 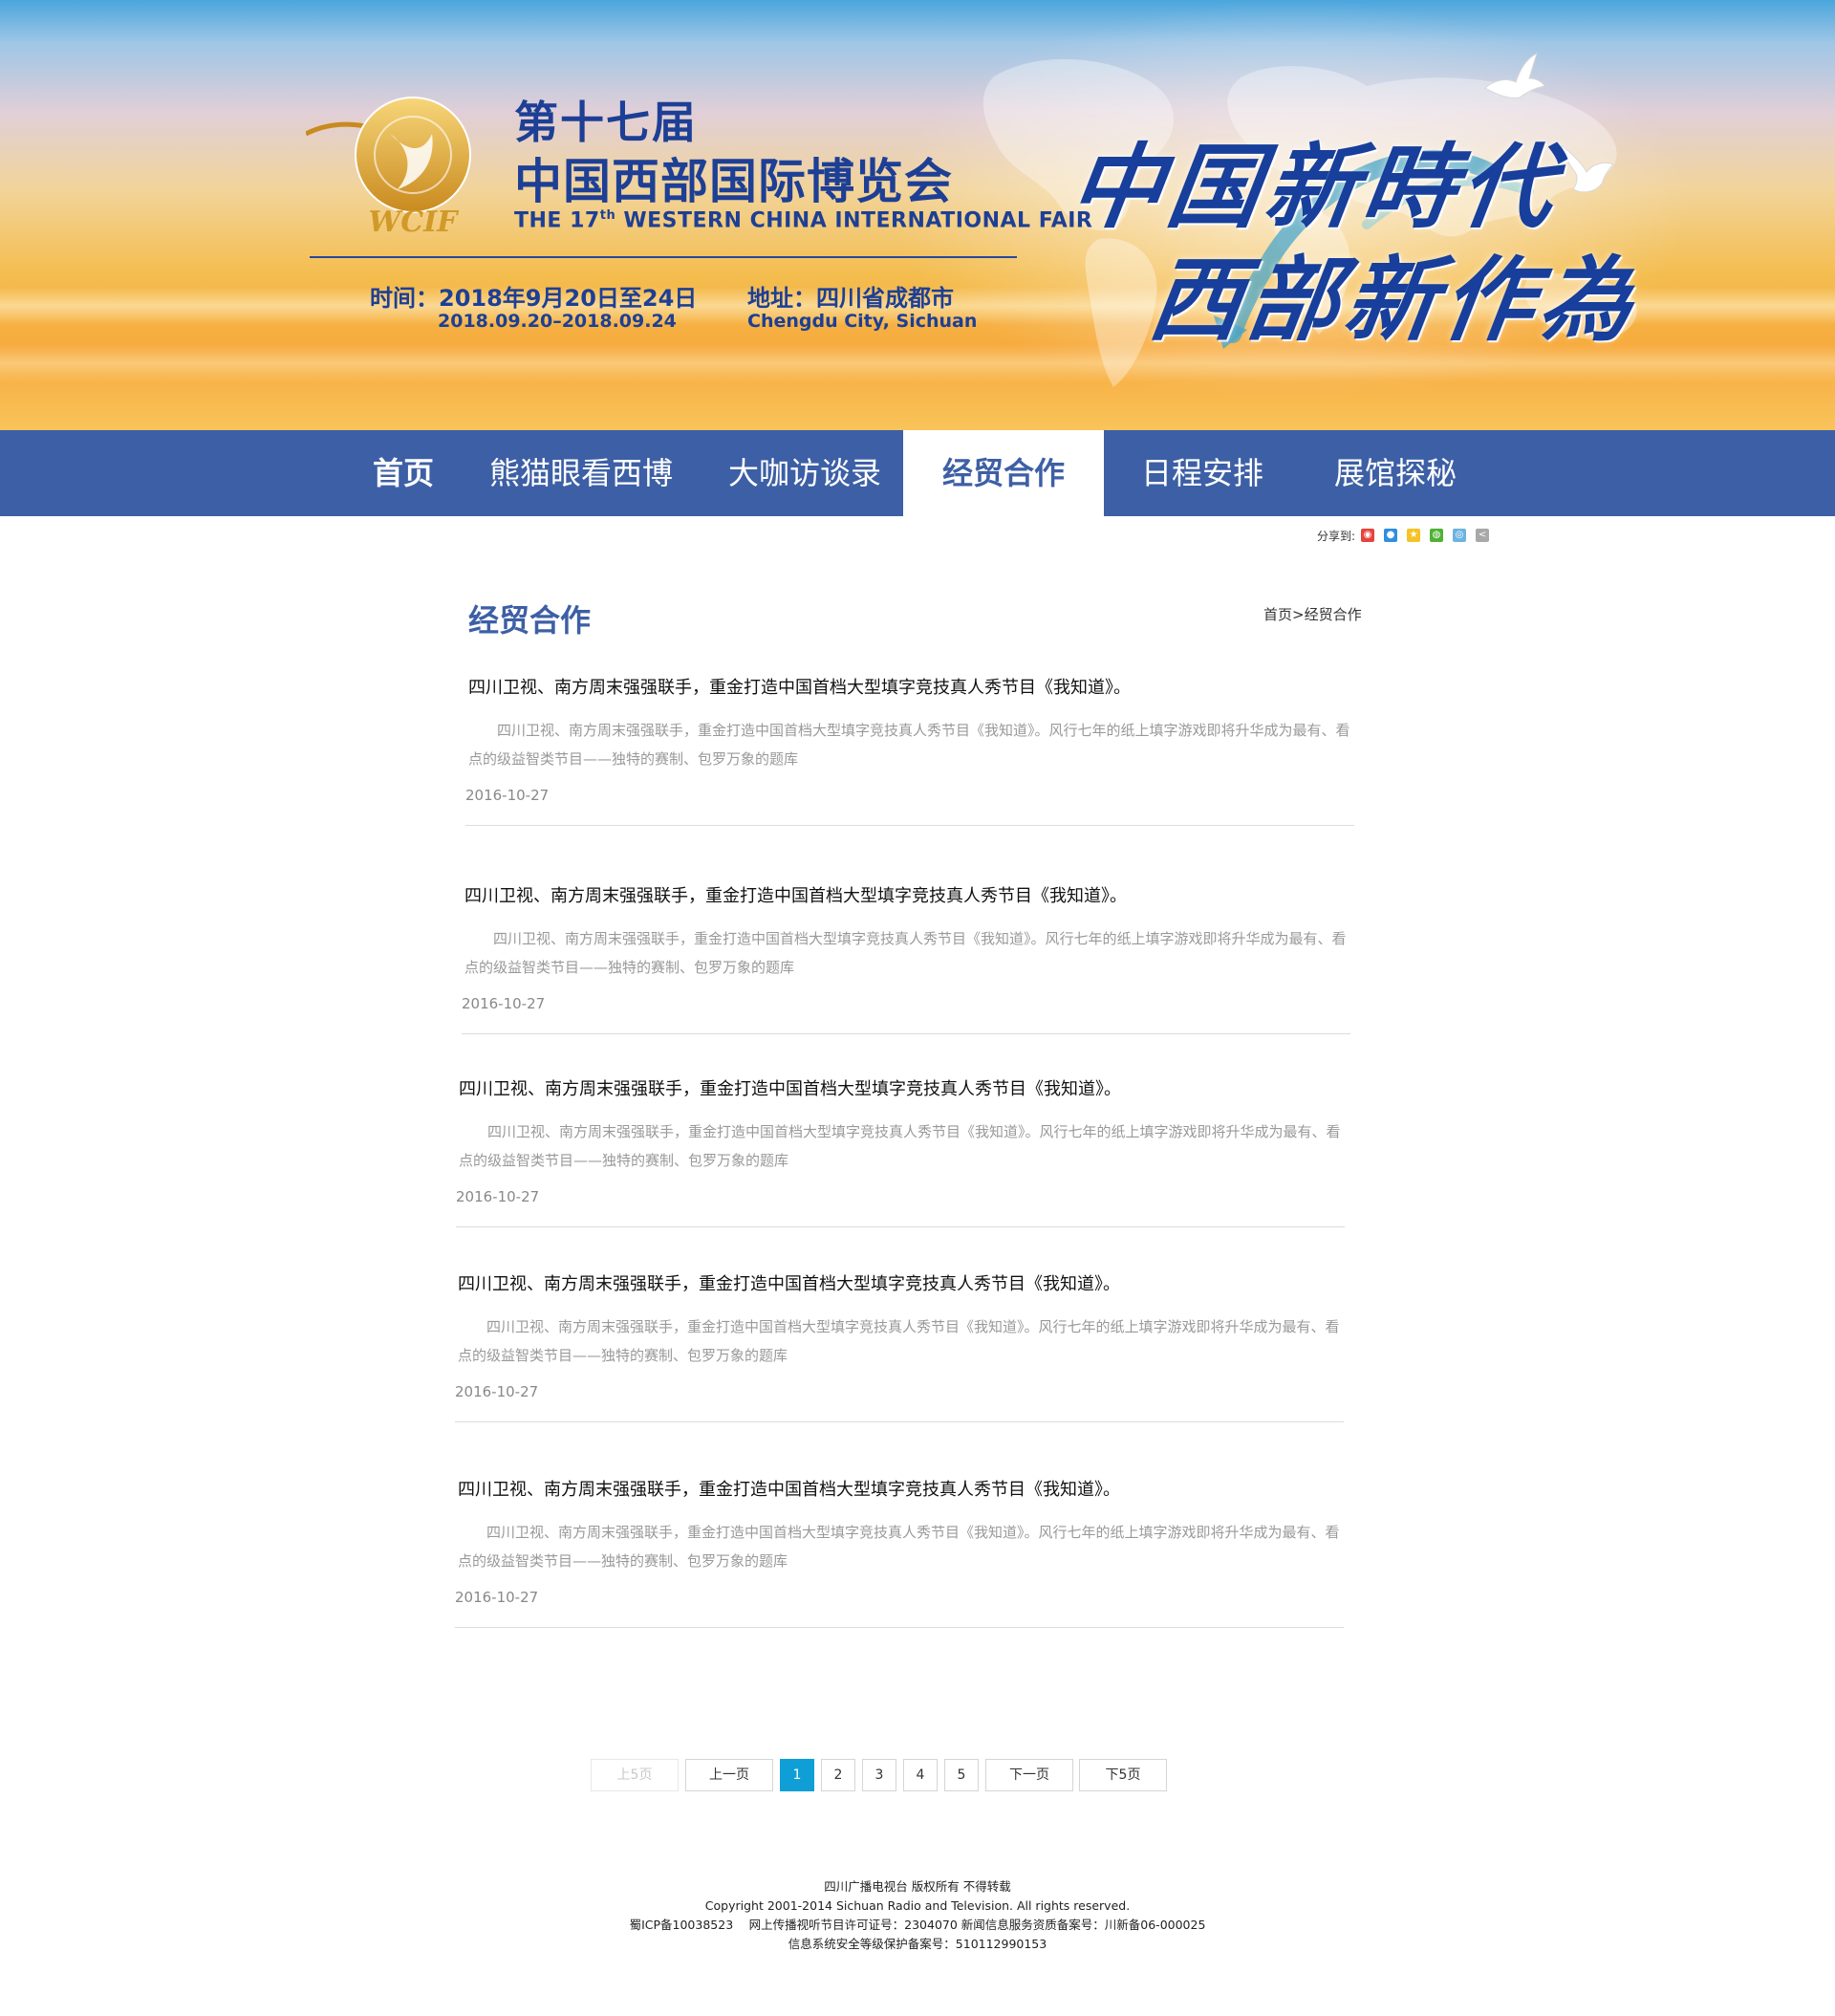 What do you see at coordinates (1437, 535) in the screenshot?
I see `wechat-icon: ◍` at bounding box center [1437, 535].